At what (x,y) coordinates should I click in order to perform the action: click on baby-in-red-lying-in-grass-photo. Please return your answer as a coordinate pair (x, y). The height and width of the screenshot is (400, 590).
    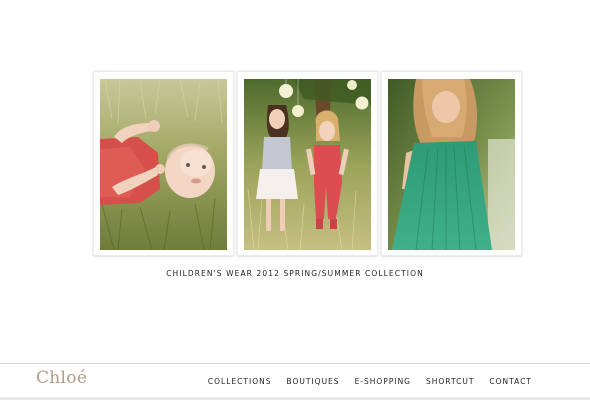
    Looking at the image, I should click on (163, 164).